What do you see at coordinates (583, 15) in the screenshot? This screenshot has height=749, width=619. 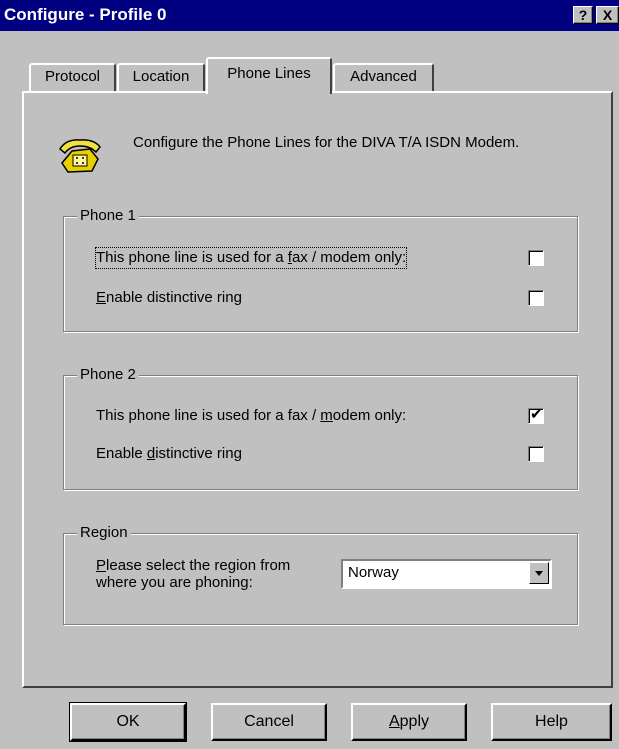 I see `help-caption-button: ?` at bounding box center [583, 15].